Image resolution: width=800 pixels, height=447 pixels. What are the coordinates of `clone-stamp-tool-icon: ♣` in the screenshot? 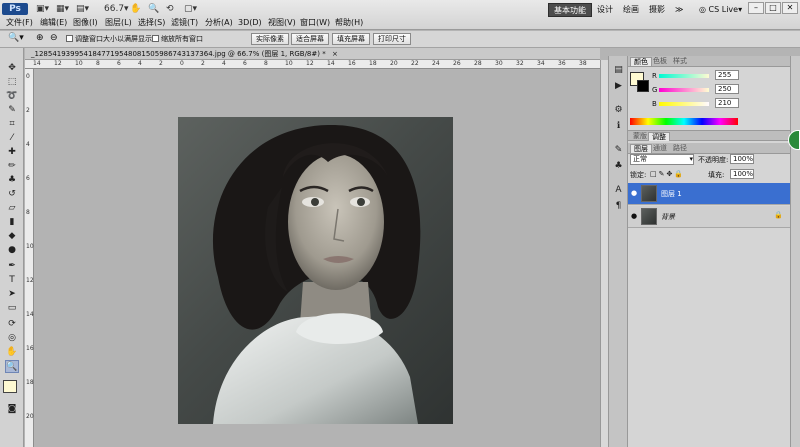 It's located at (12, 180).